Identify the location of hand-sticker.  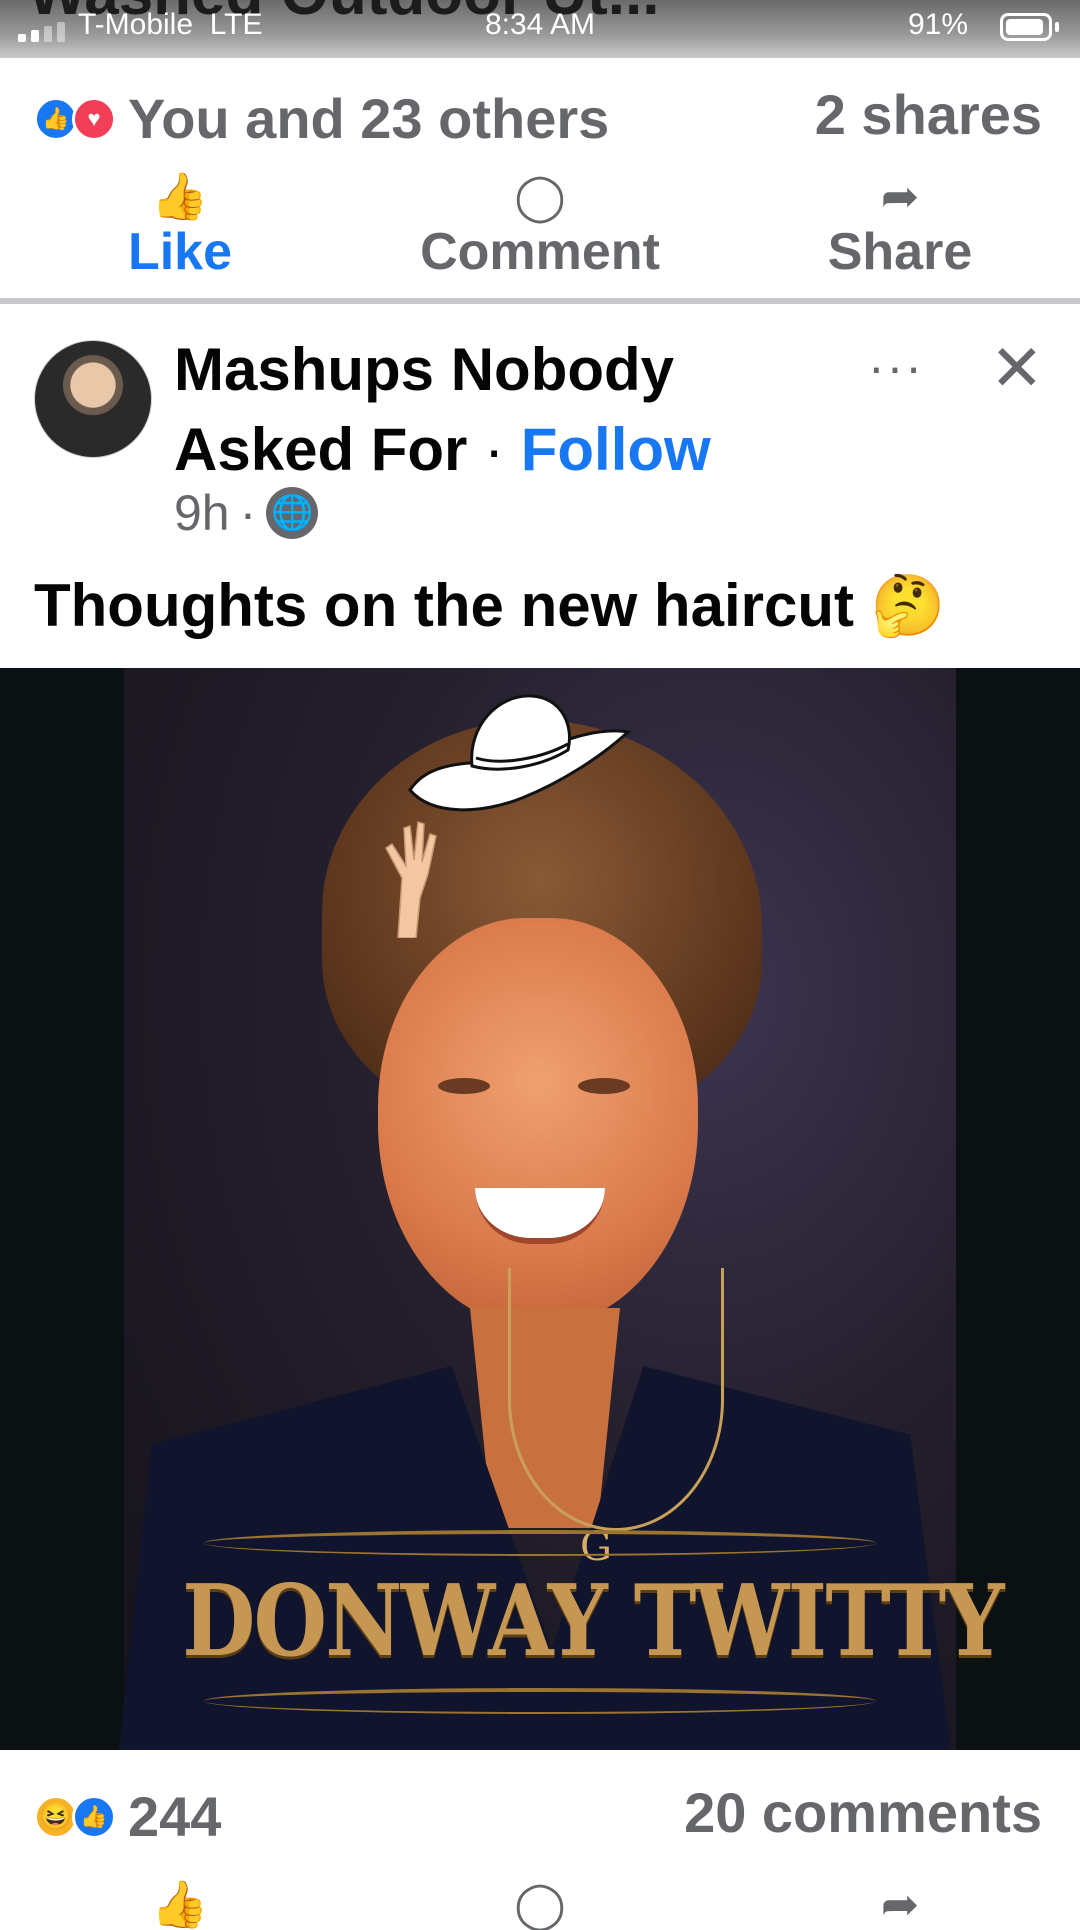
(411, 879).